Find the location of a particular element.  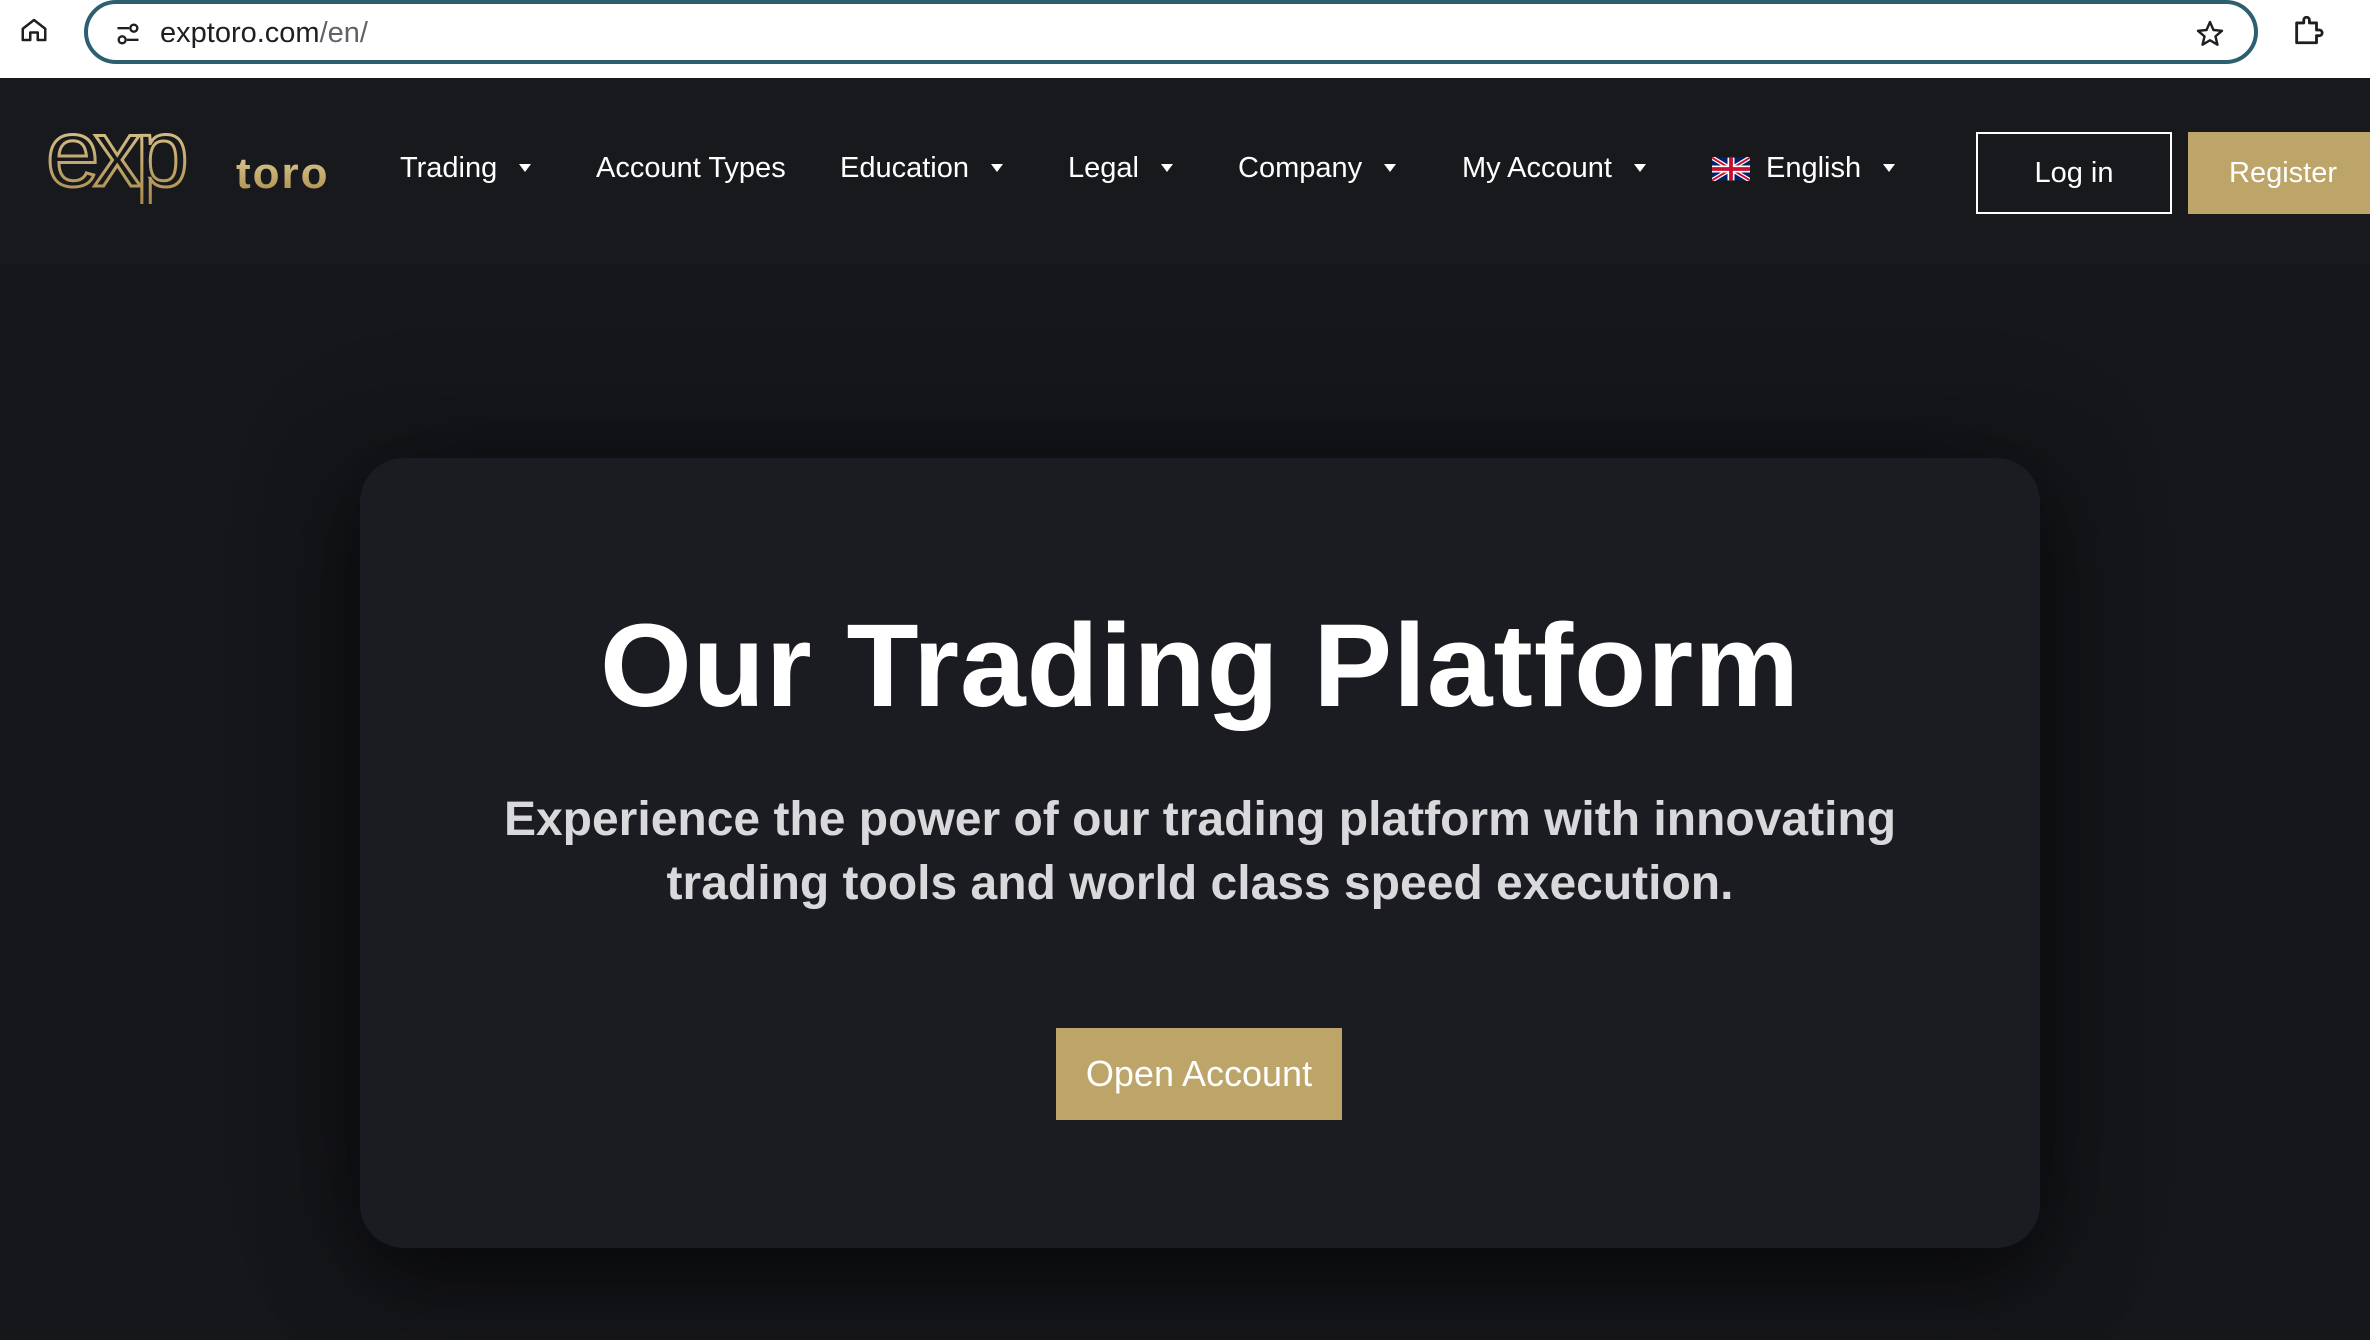

url-host: exptoro.com is located at coordinates (240, 33).